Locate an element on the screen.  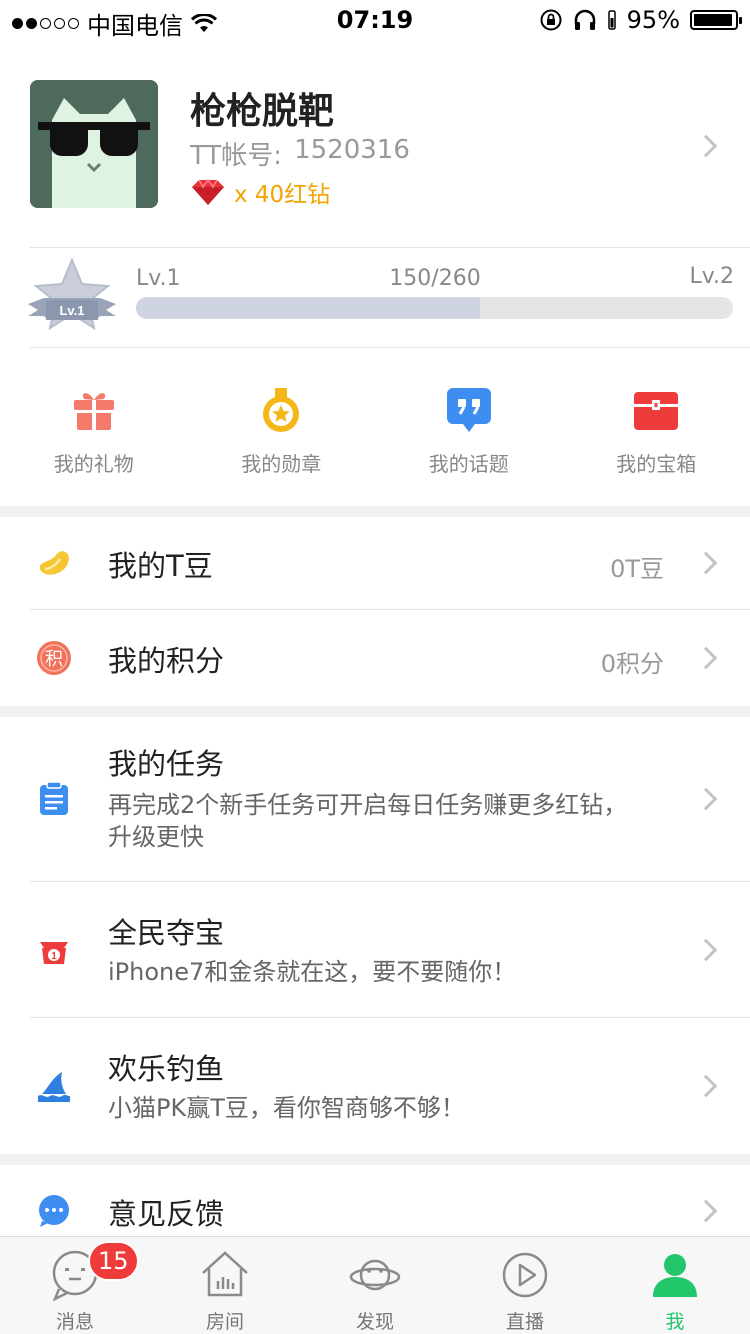
menu-row-treasure: 1 全民夺宝 iPhone7和金条就在这，要不要随你！ is located at coordinates (375, 949).